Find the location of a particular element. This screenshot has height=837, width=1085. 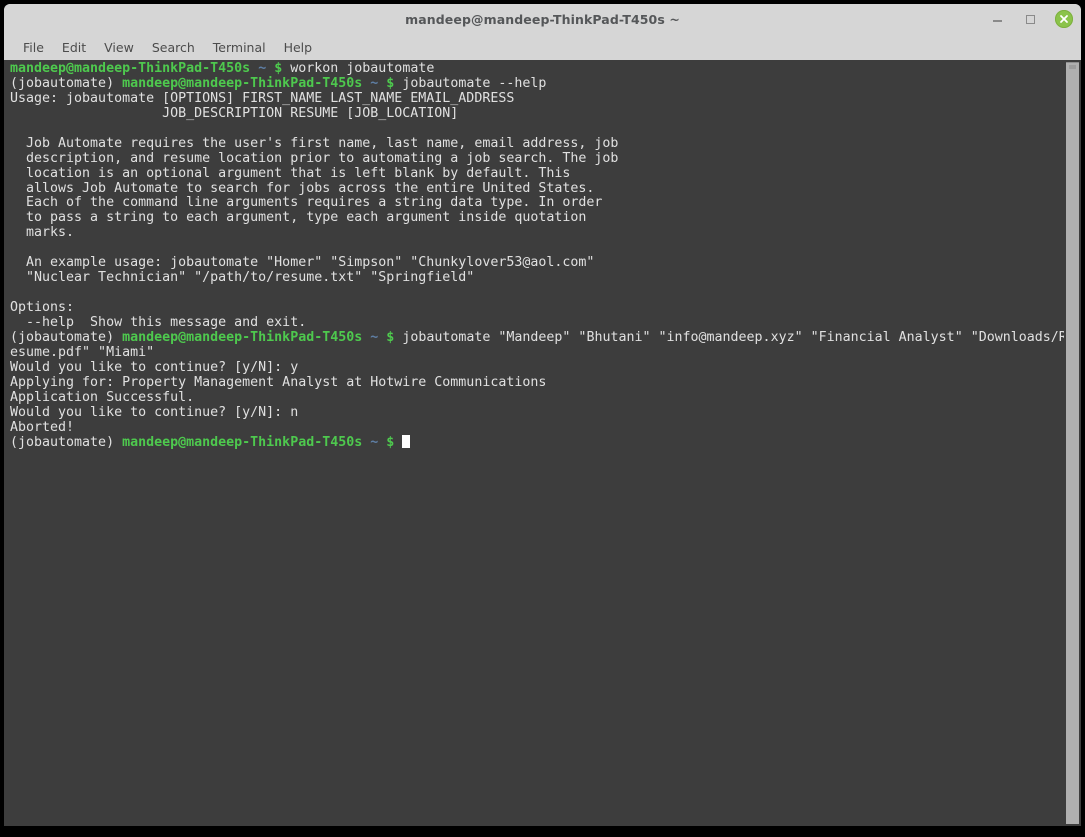

terminal-scrollbar is located at coordinates (1072, 443).